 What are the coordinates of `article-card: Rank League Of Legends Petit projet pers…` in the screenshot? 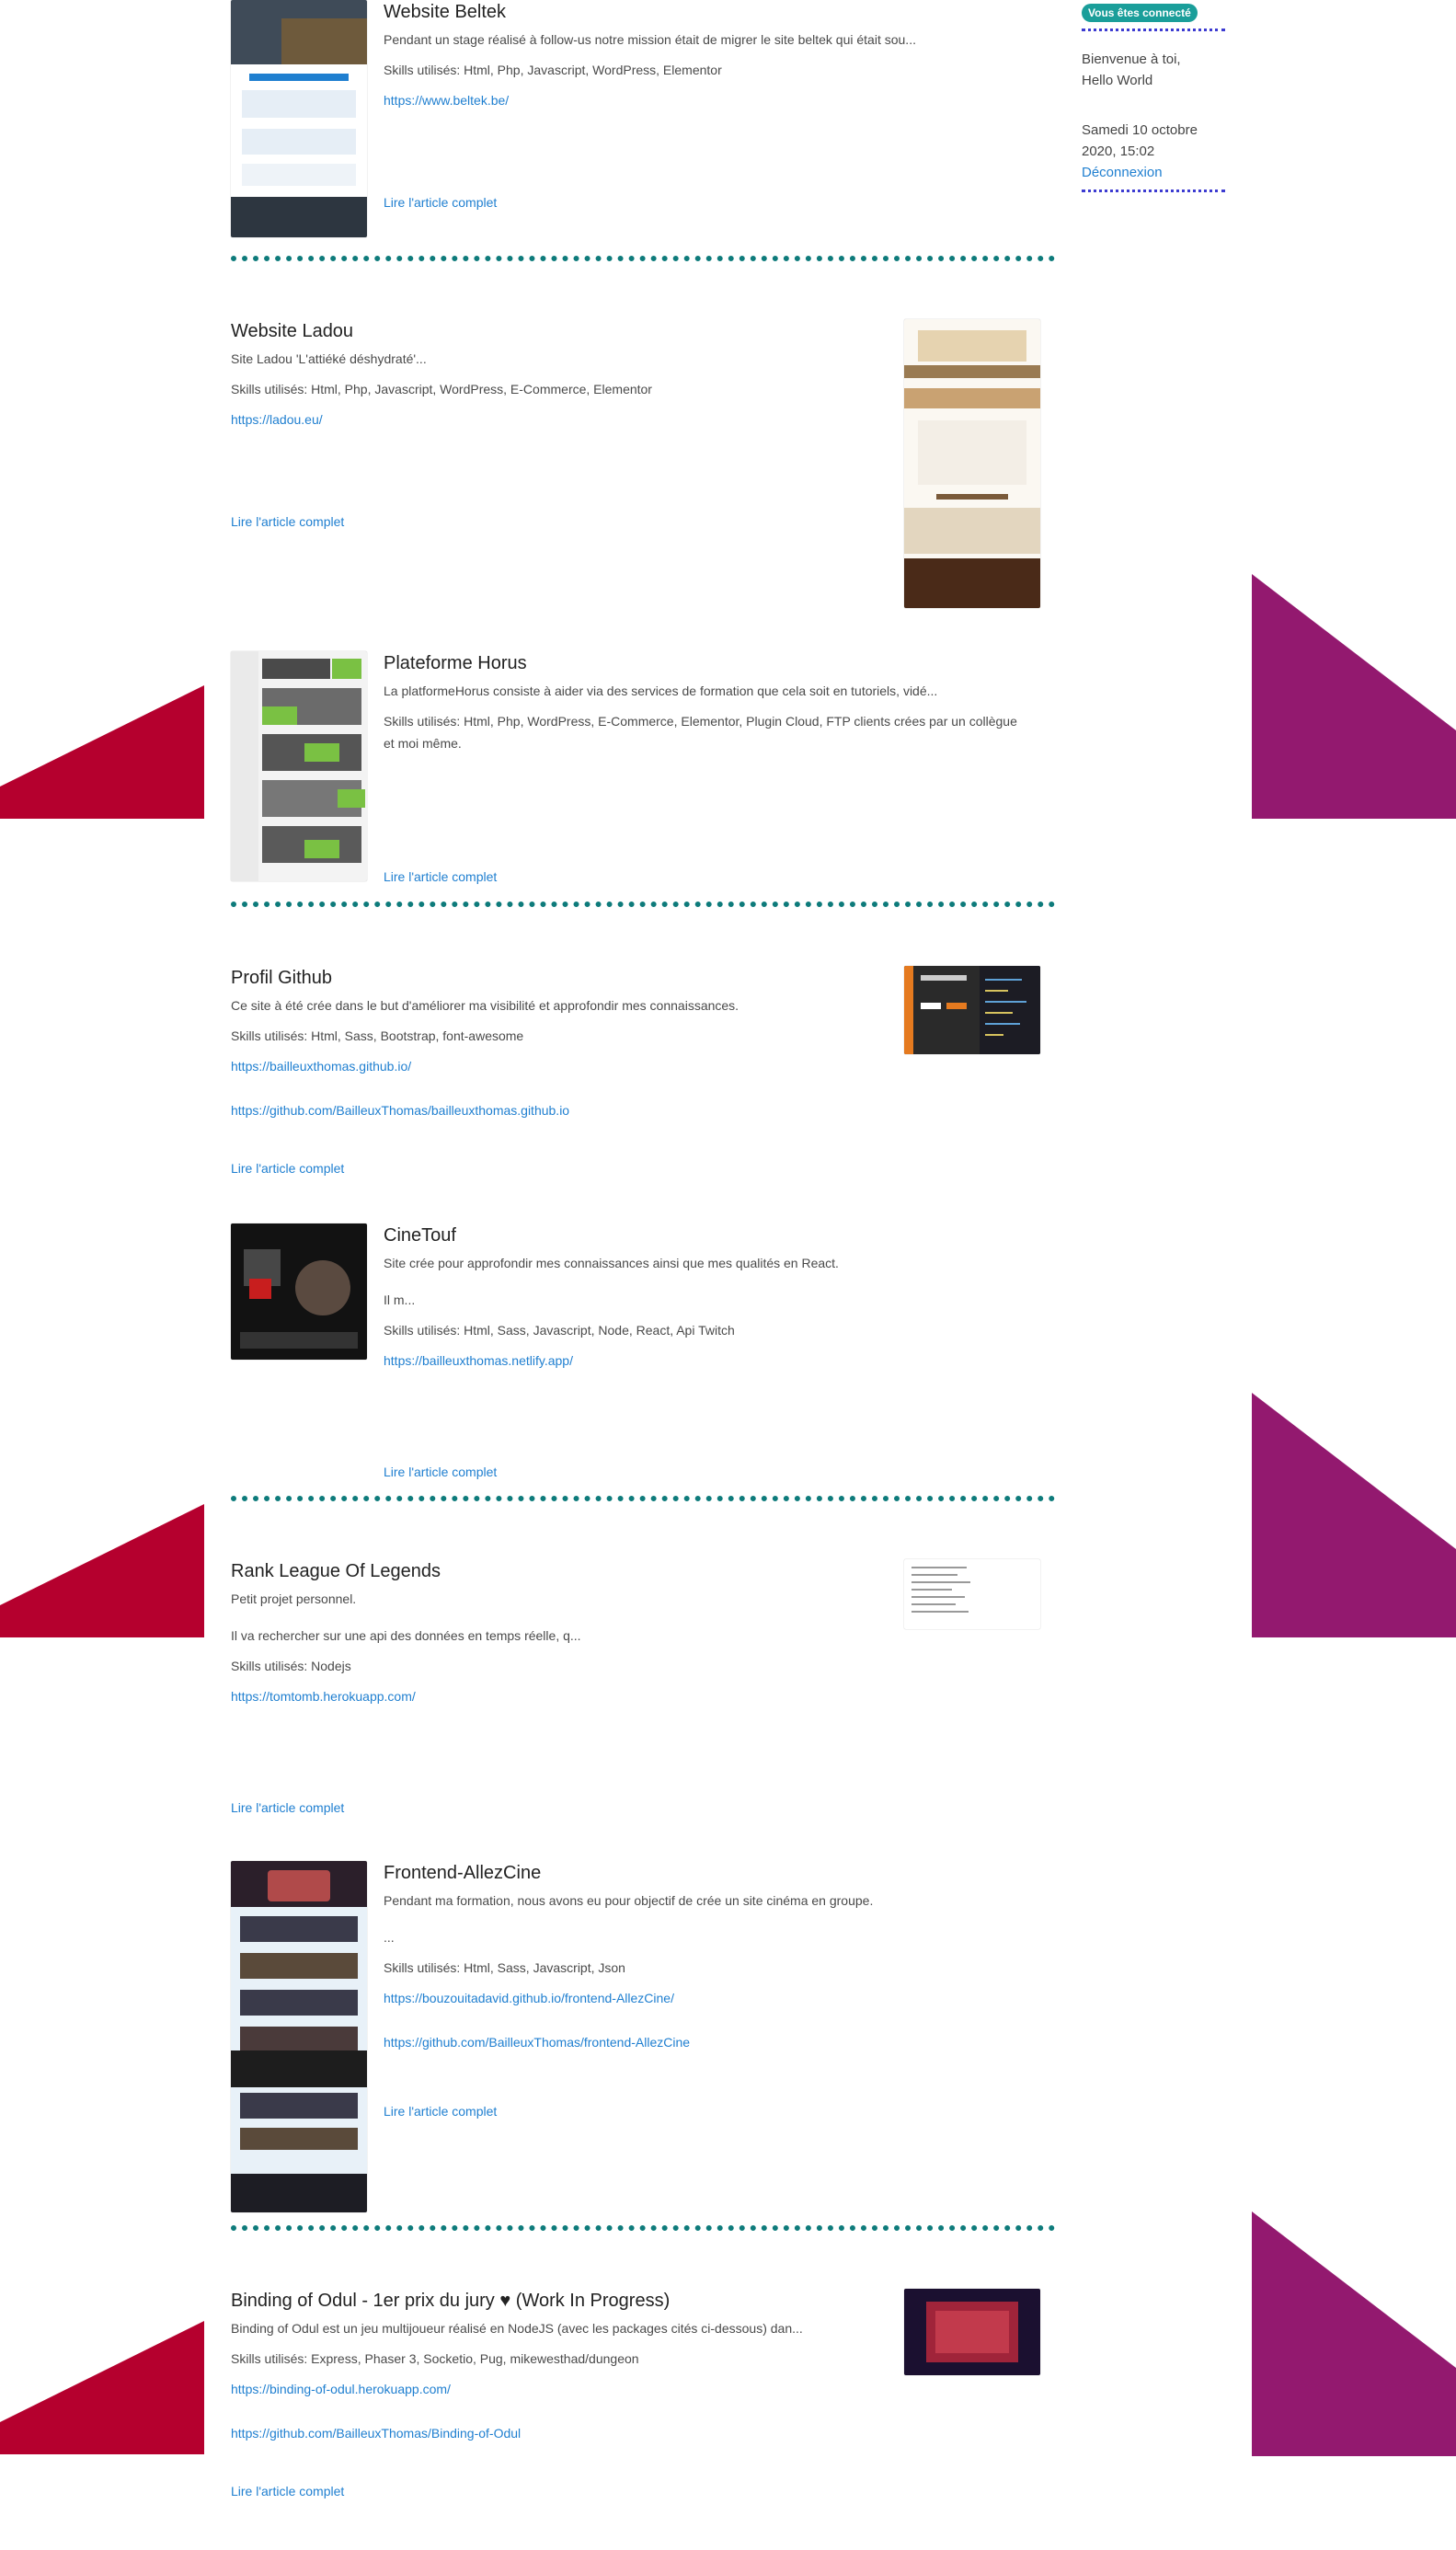 It's located at (635, 1688).